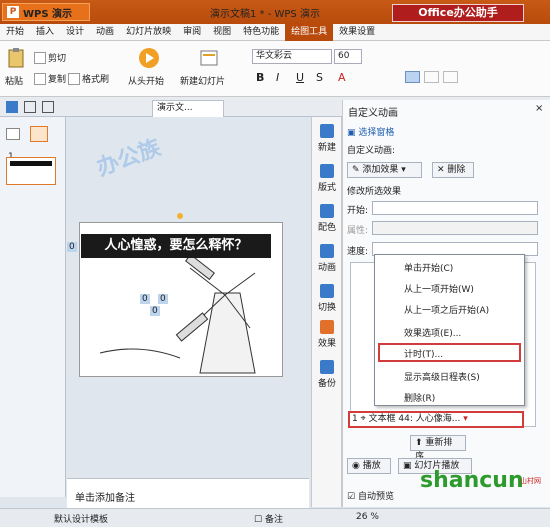  Describe the element at coordinates (455, 208) in the screenshot. I see `start-select` at that location.